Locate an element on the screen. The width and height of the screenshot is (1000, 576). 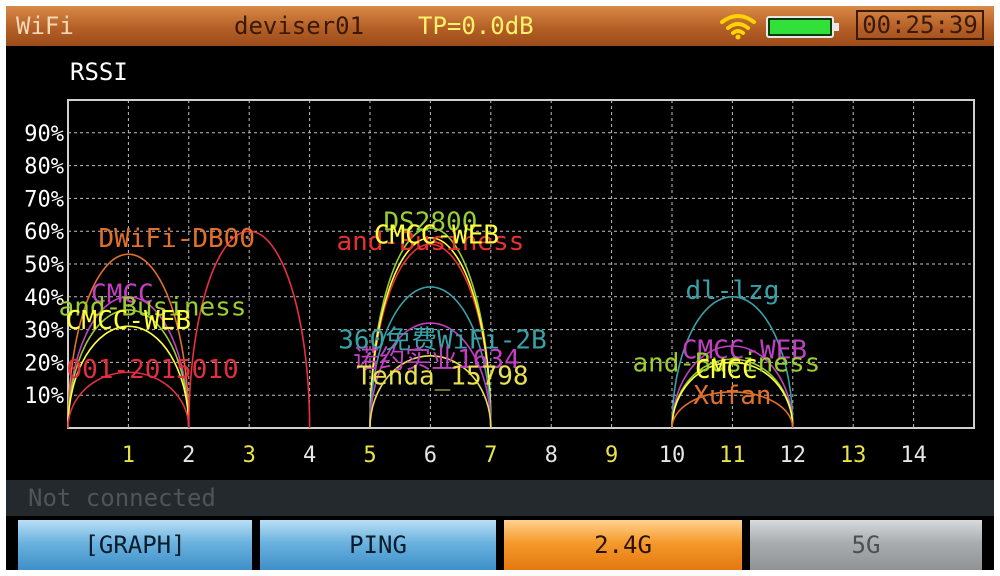
network-label: DWiFi-DB00 is located at coordinates (176, 239).